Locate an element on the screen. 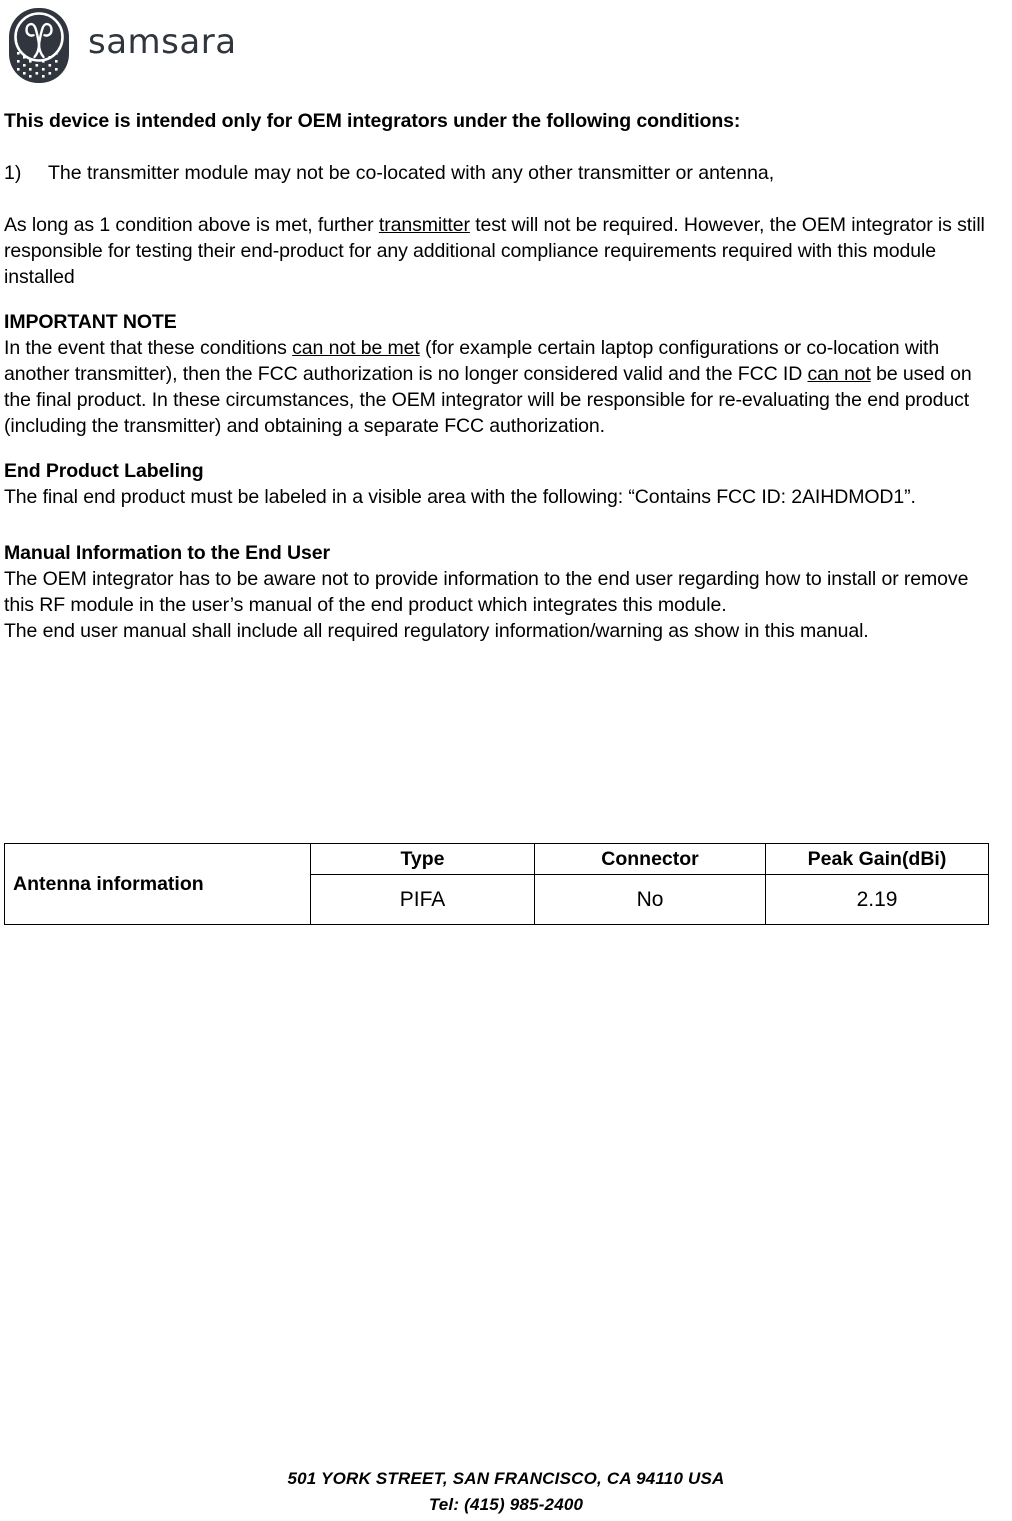  important-note-underlined-1: can not be met is located at coordinates (356, 348).